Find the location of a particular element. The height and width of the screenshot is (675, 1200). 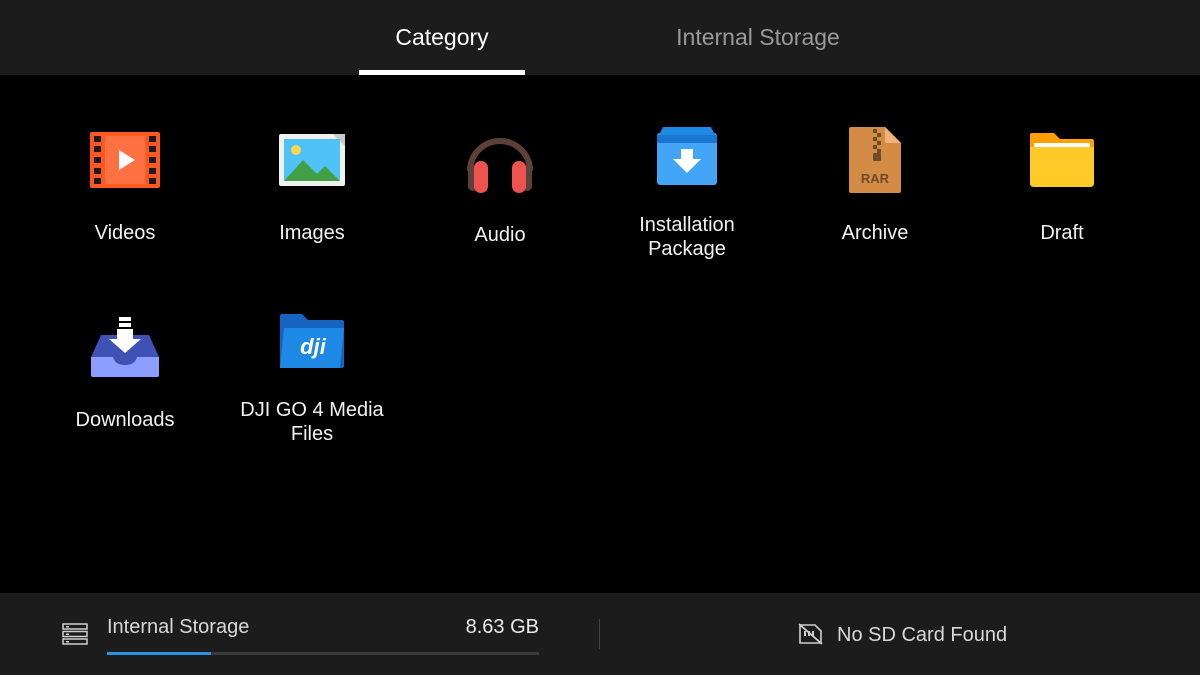

category-videos: Videos is located at coordinates (125, 160).